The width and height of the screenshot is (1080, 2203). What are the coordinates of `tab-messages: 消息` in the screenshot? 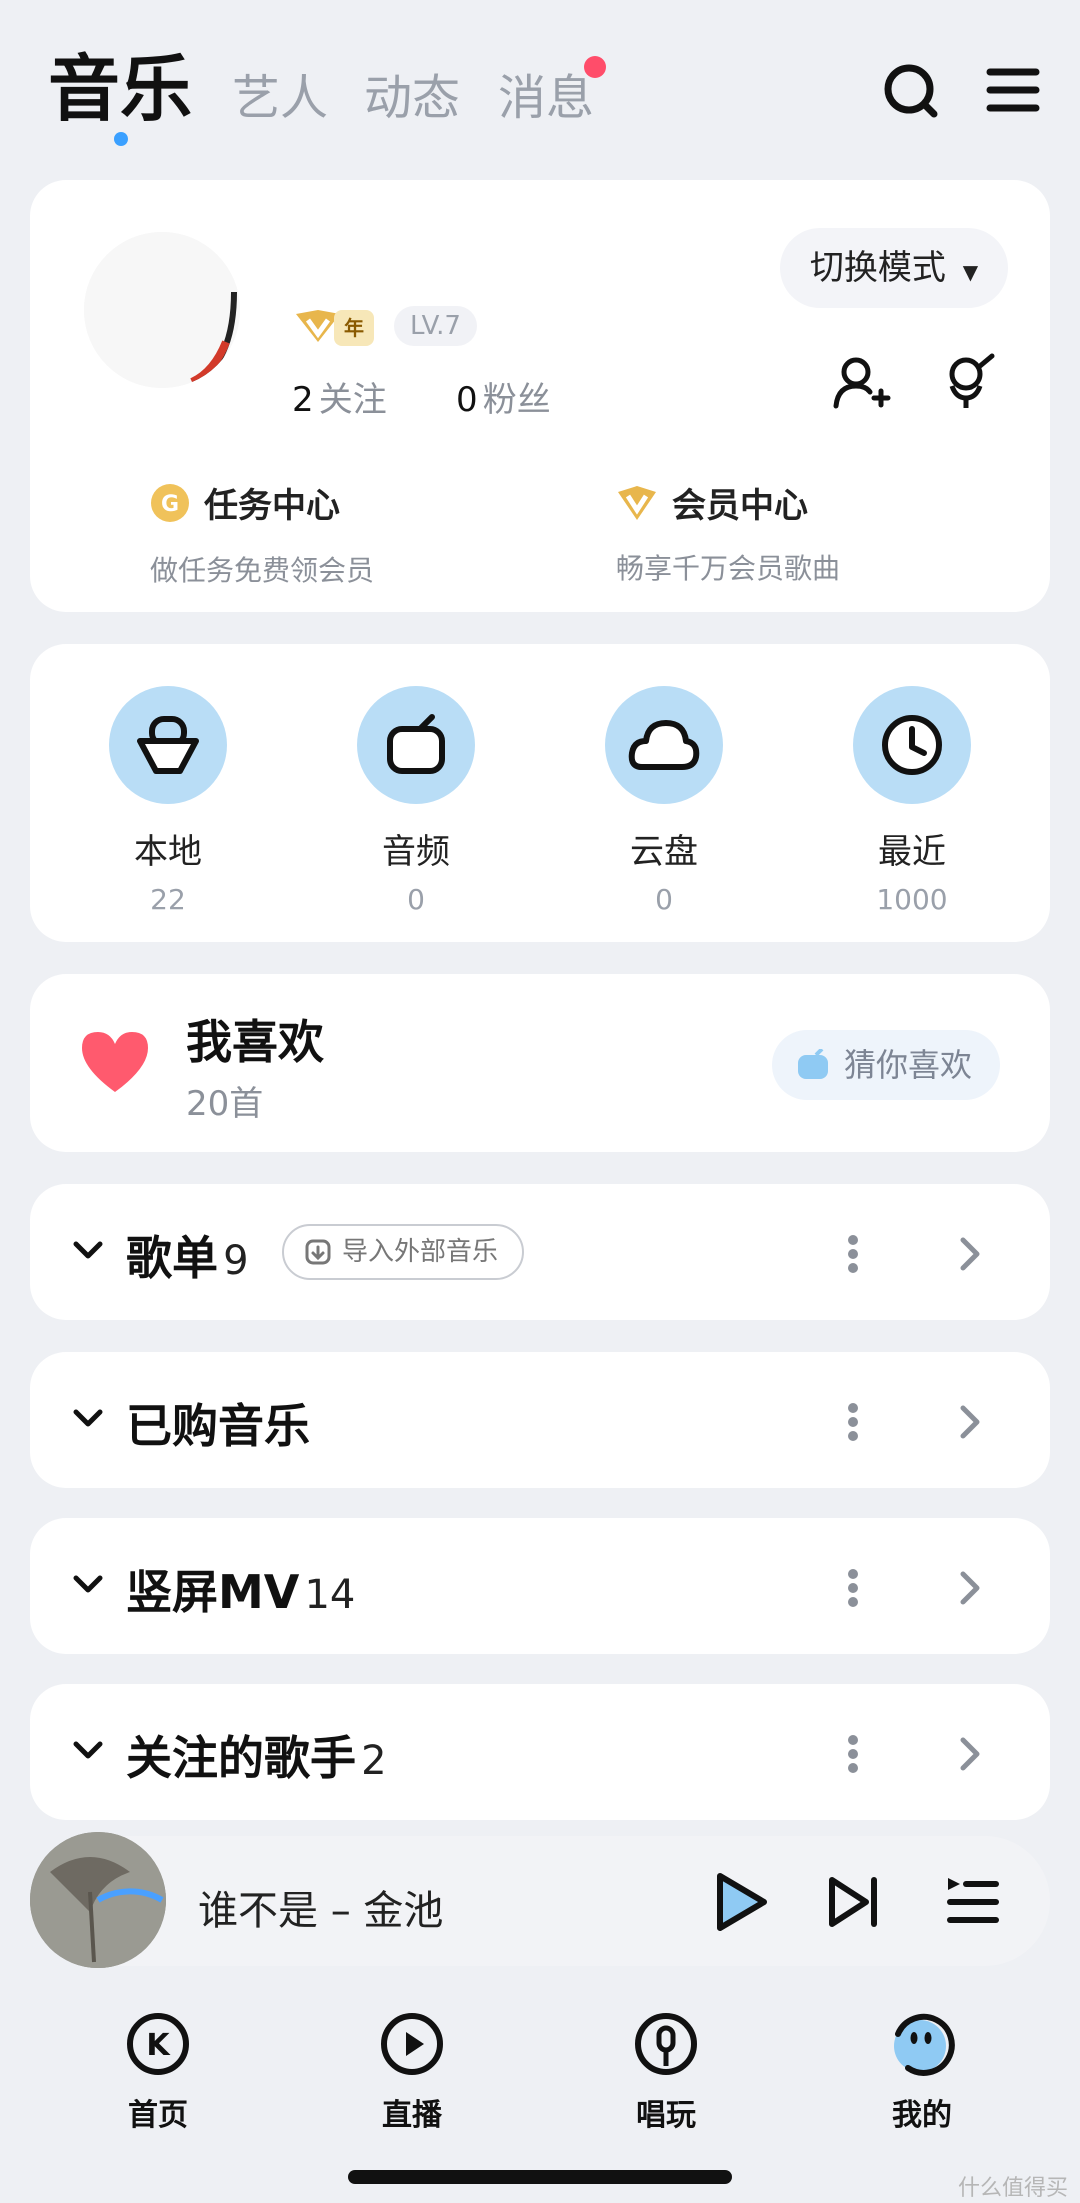 It's located at (546, 93).